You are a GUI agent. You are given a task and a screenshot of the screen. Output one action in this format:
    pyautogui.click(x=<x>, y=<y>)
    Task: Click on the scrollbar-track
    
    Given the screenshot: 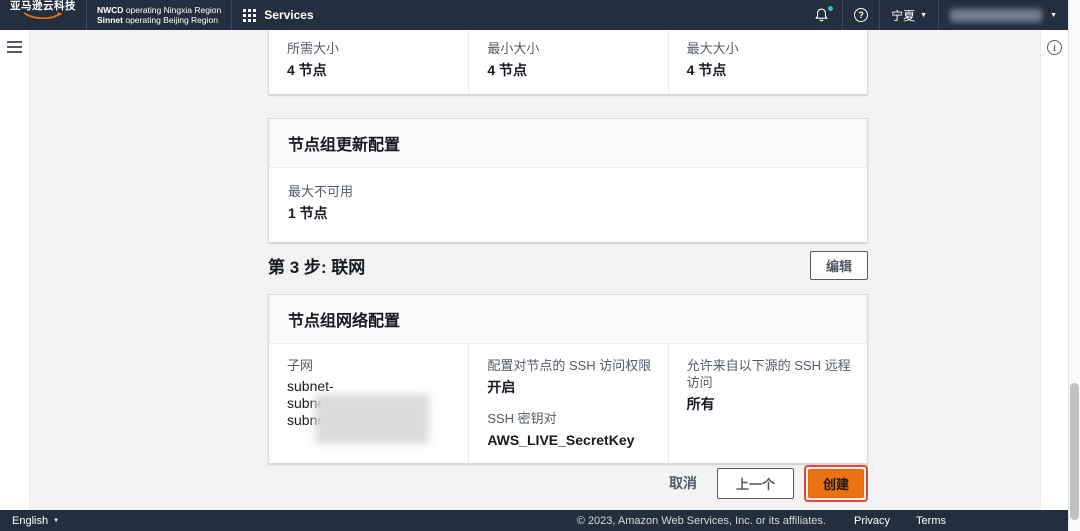 What is the action you would take?
    pyautogui.click(x=1074, y=265)
    